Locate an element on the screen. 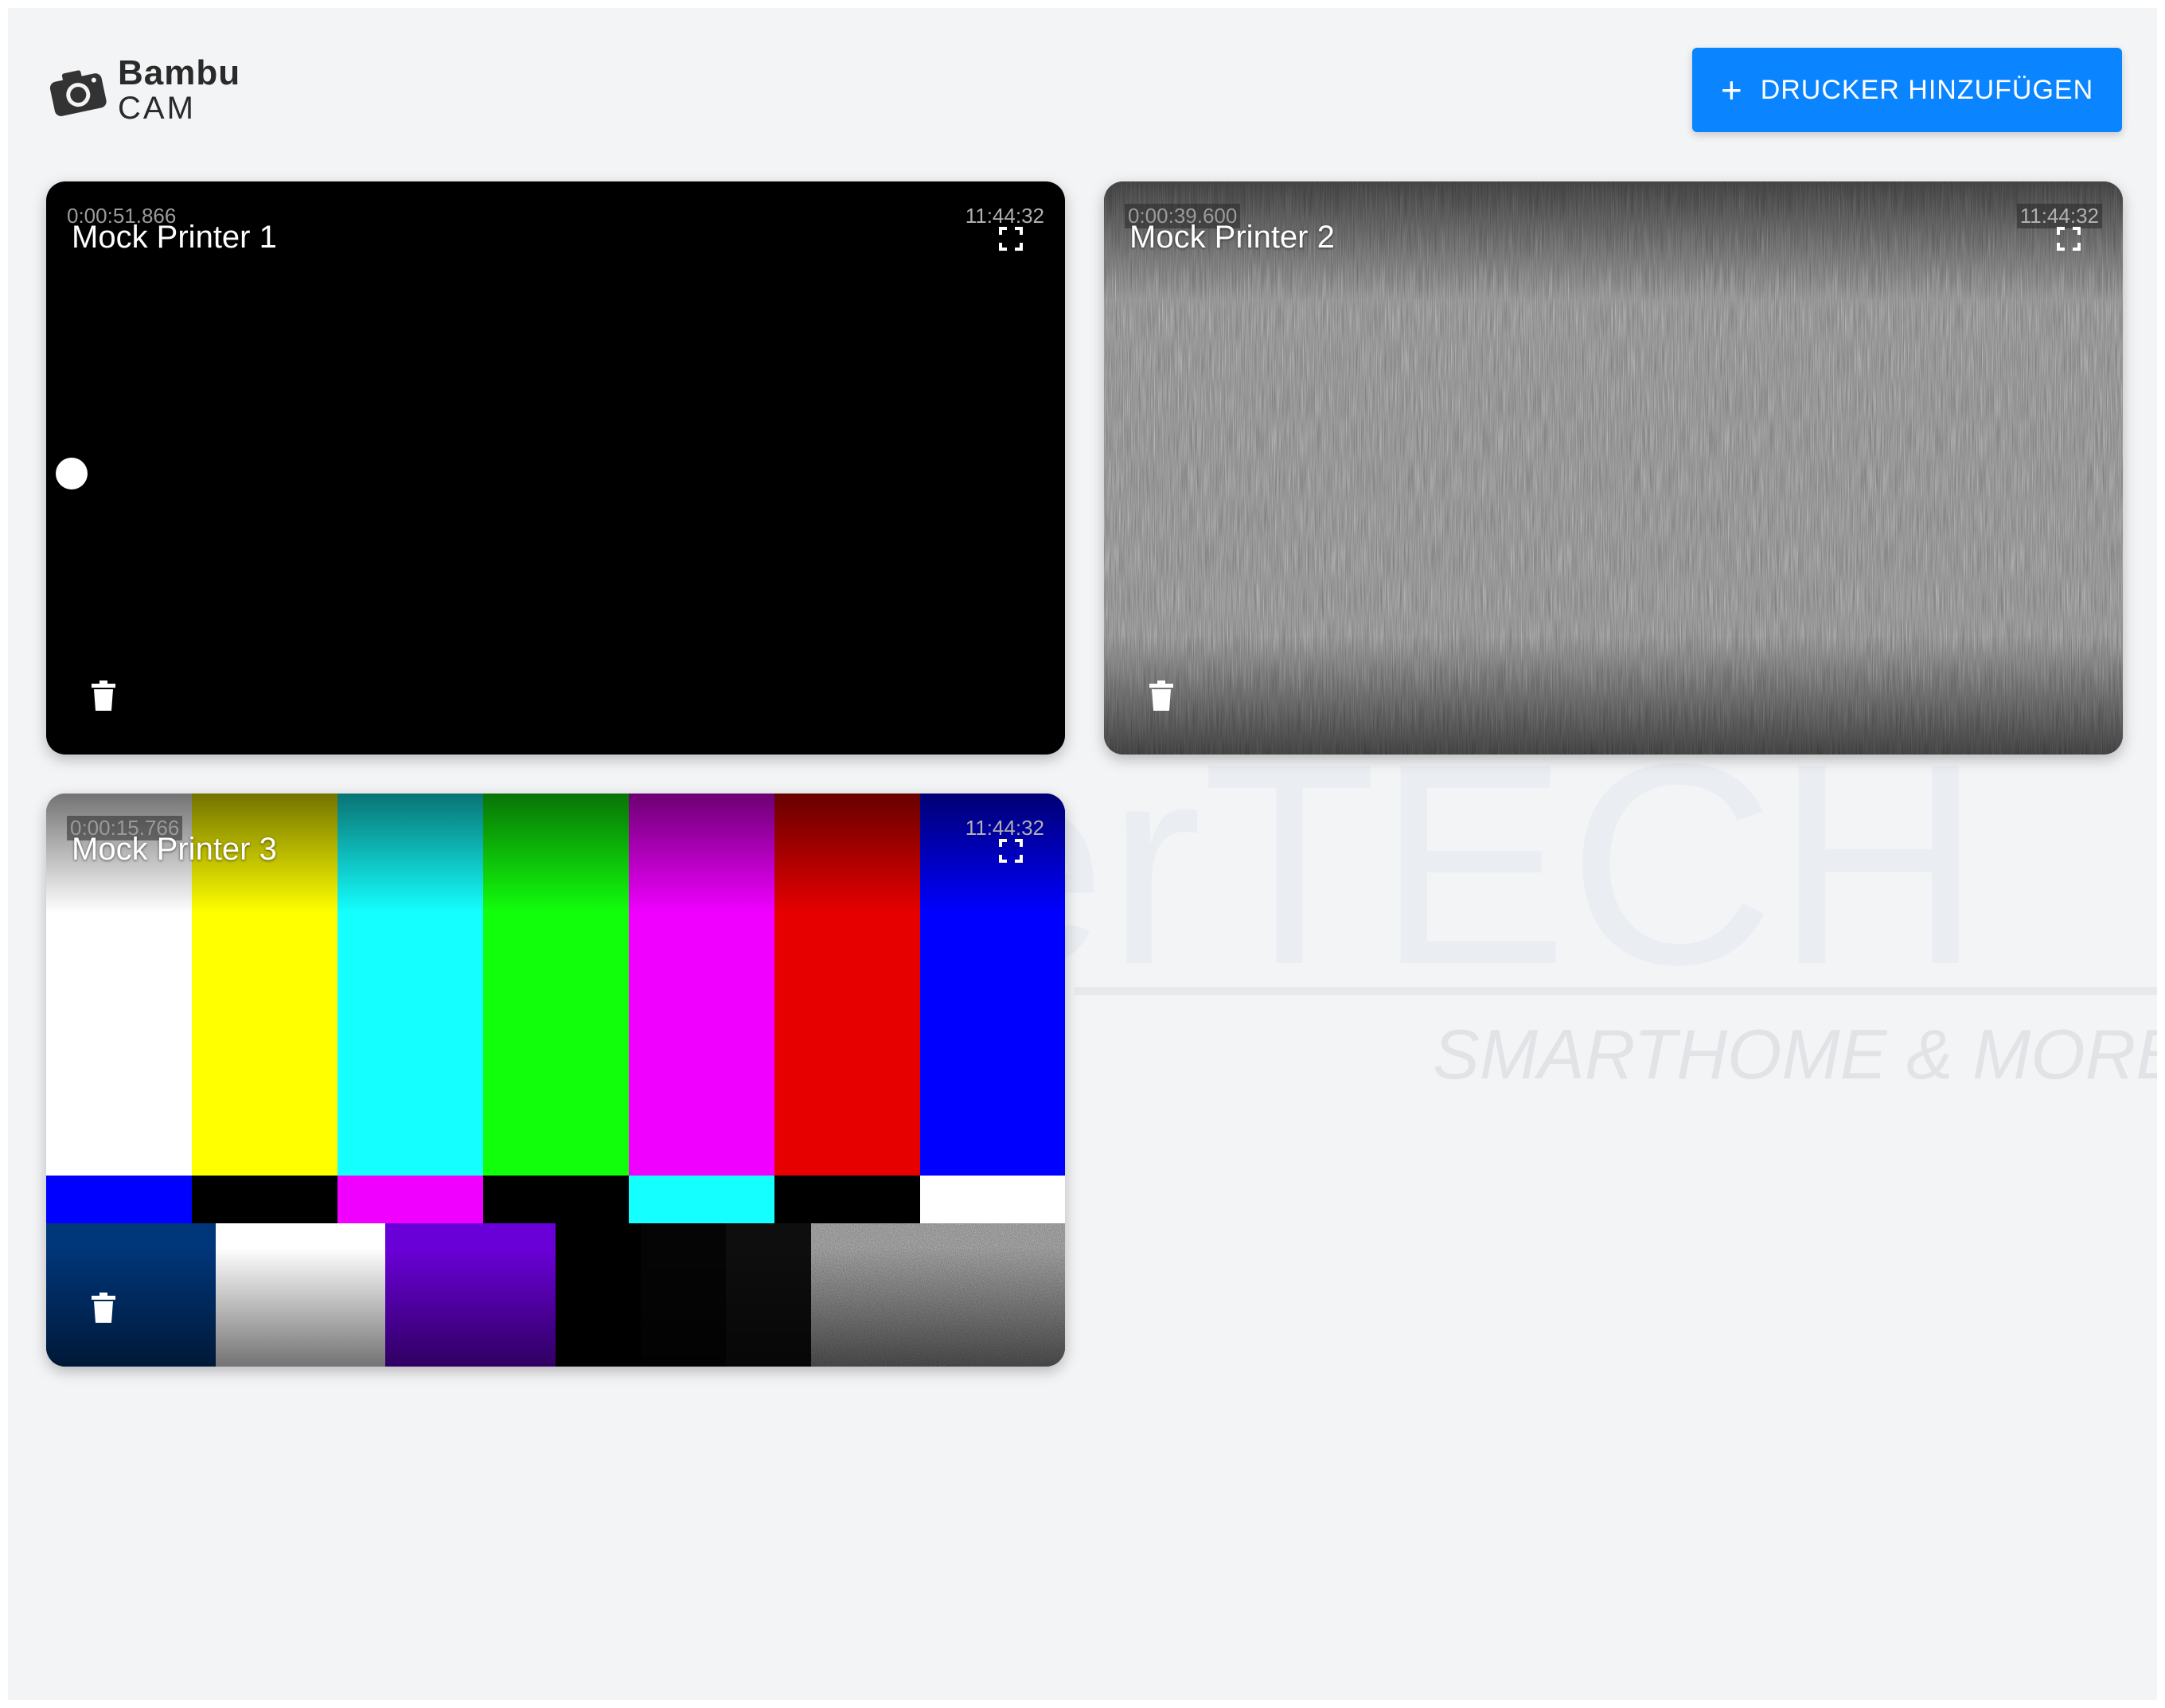 The height and width of the screenshot is (1708, 2165). add-printer-button: + DRUCKER HINZUFÜGEN is located at coordinates (1907, 90).